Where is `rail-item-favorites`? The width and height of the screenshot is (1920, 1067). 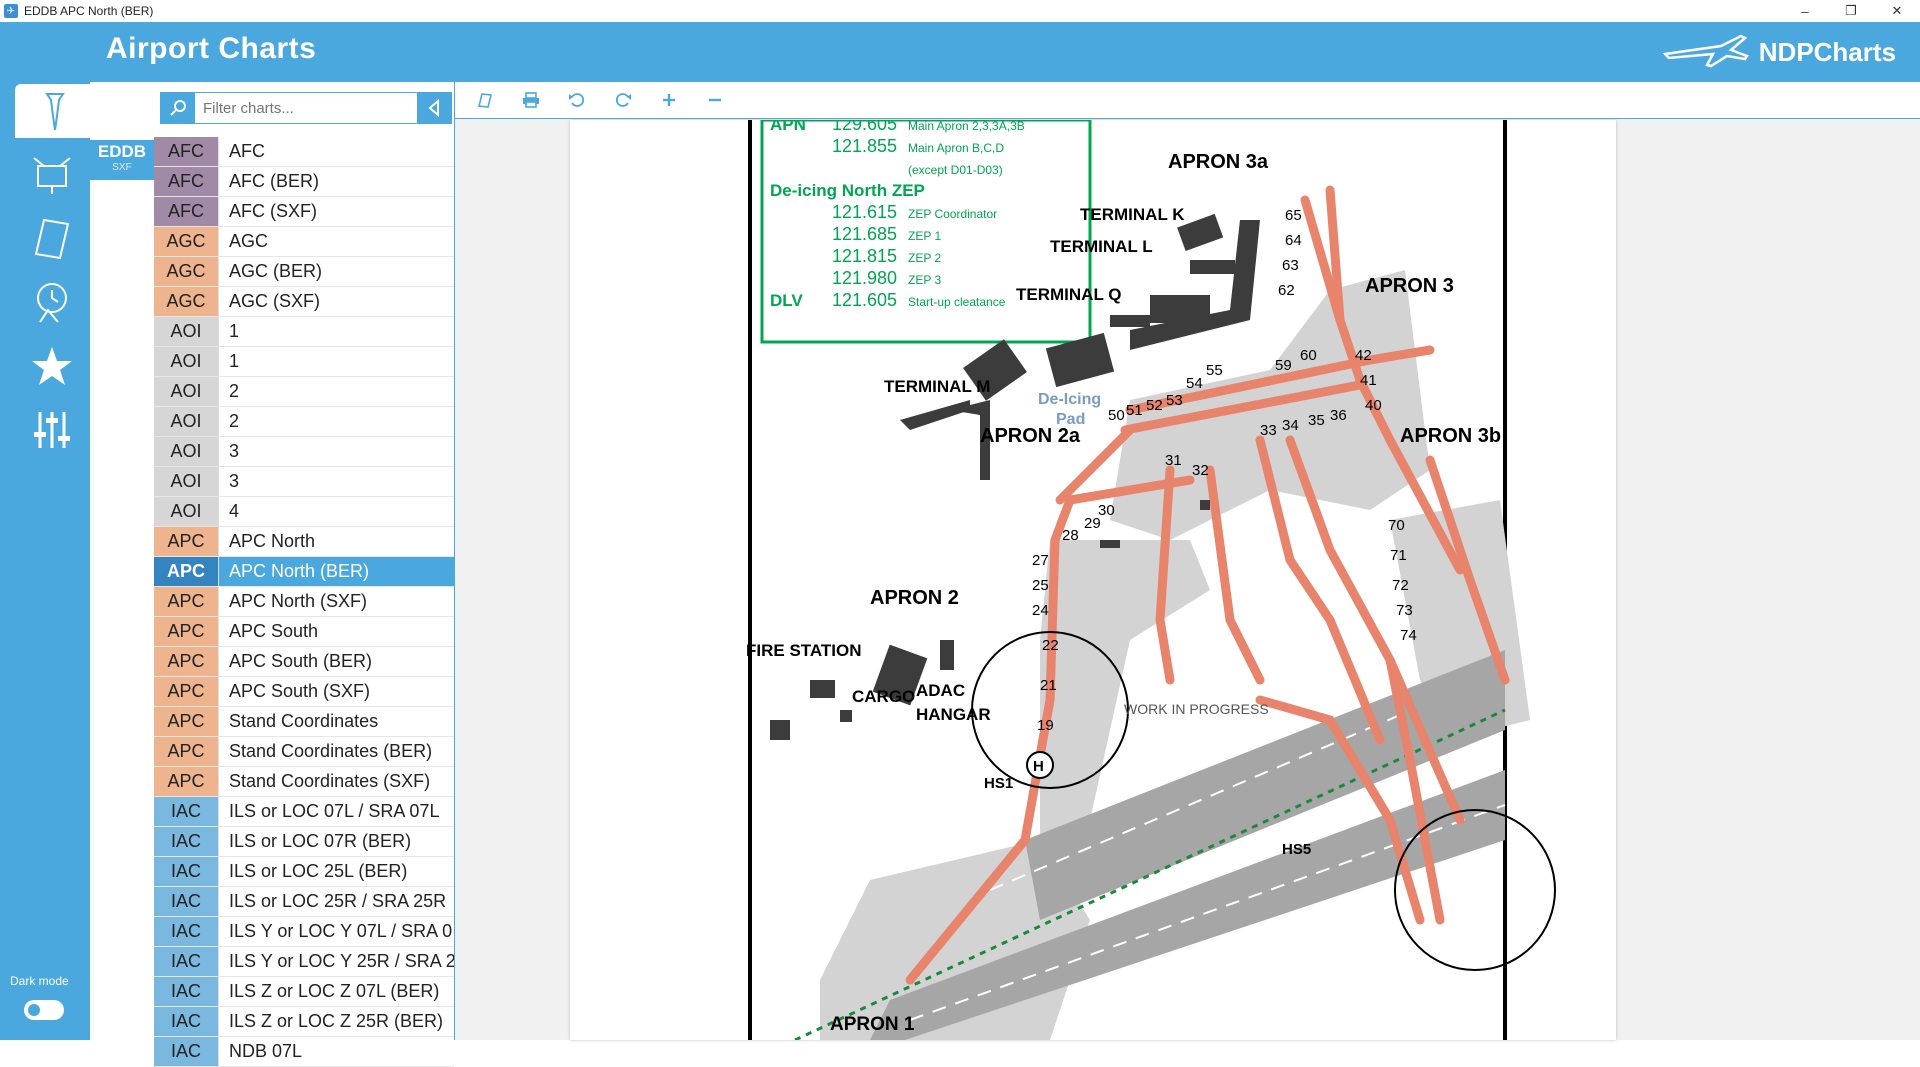 rail-item-favorites is located at coordinates (52, 366).